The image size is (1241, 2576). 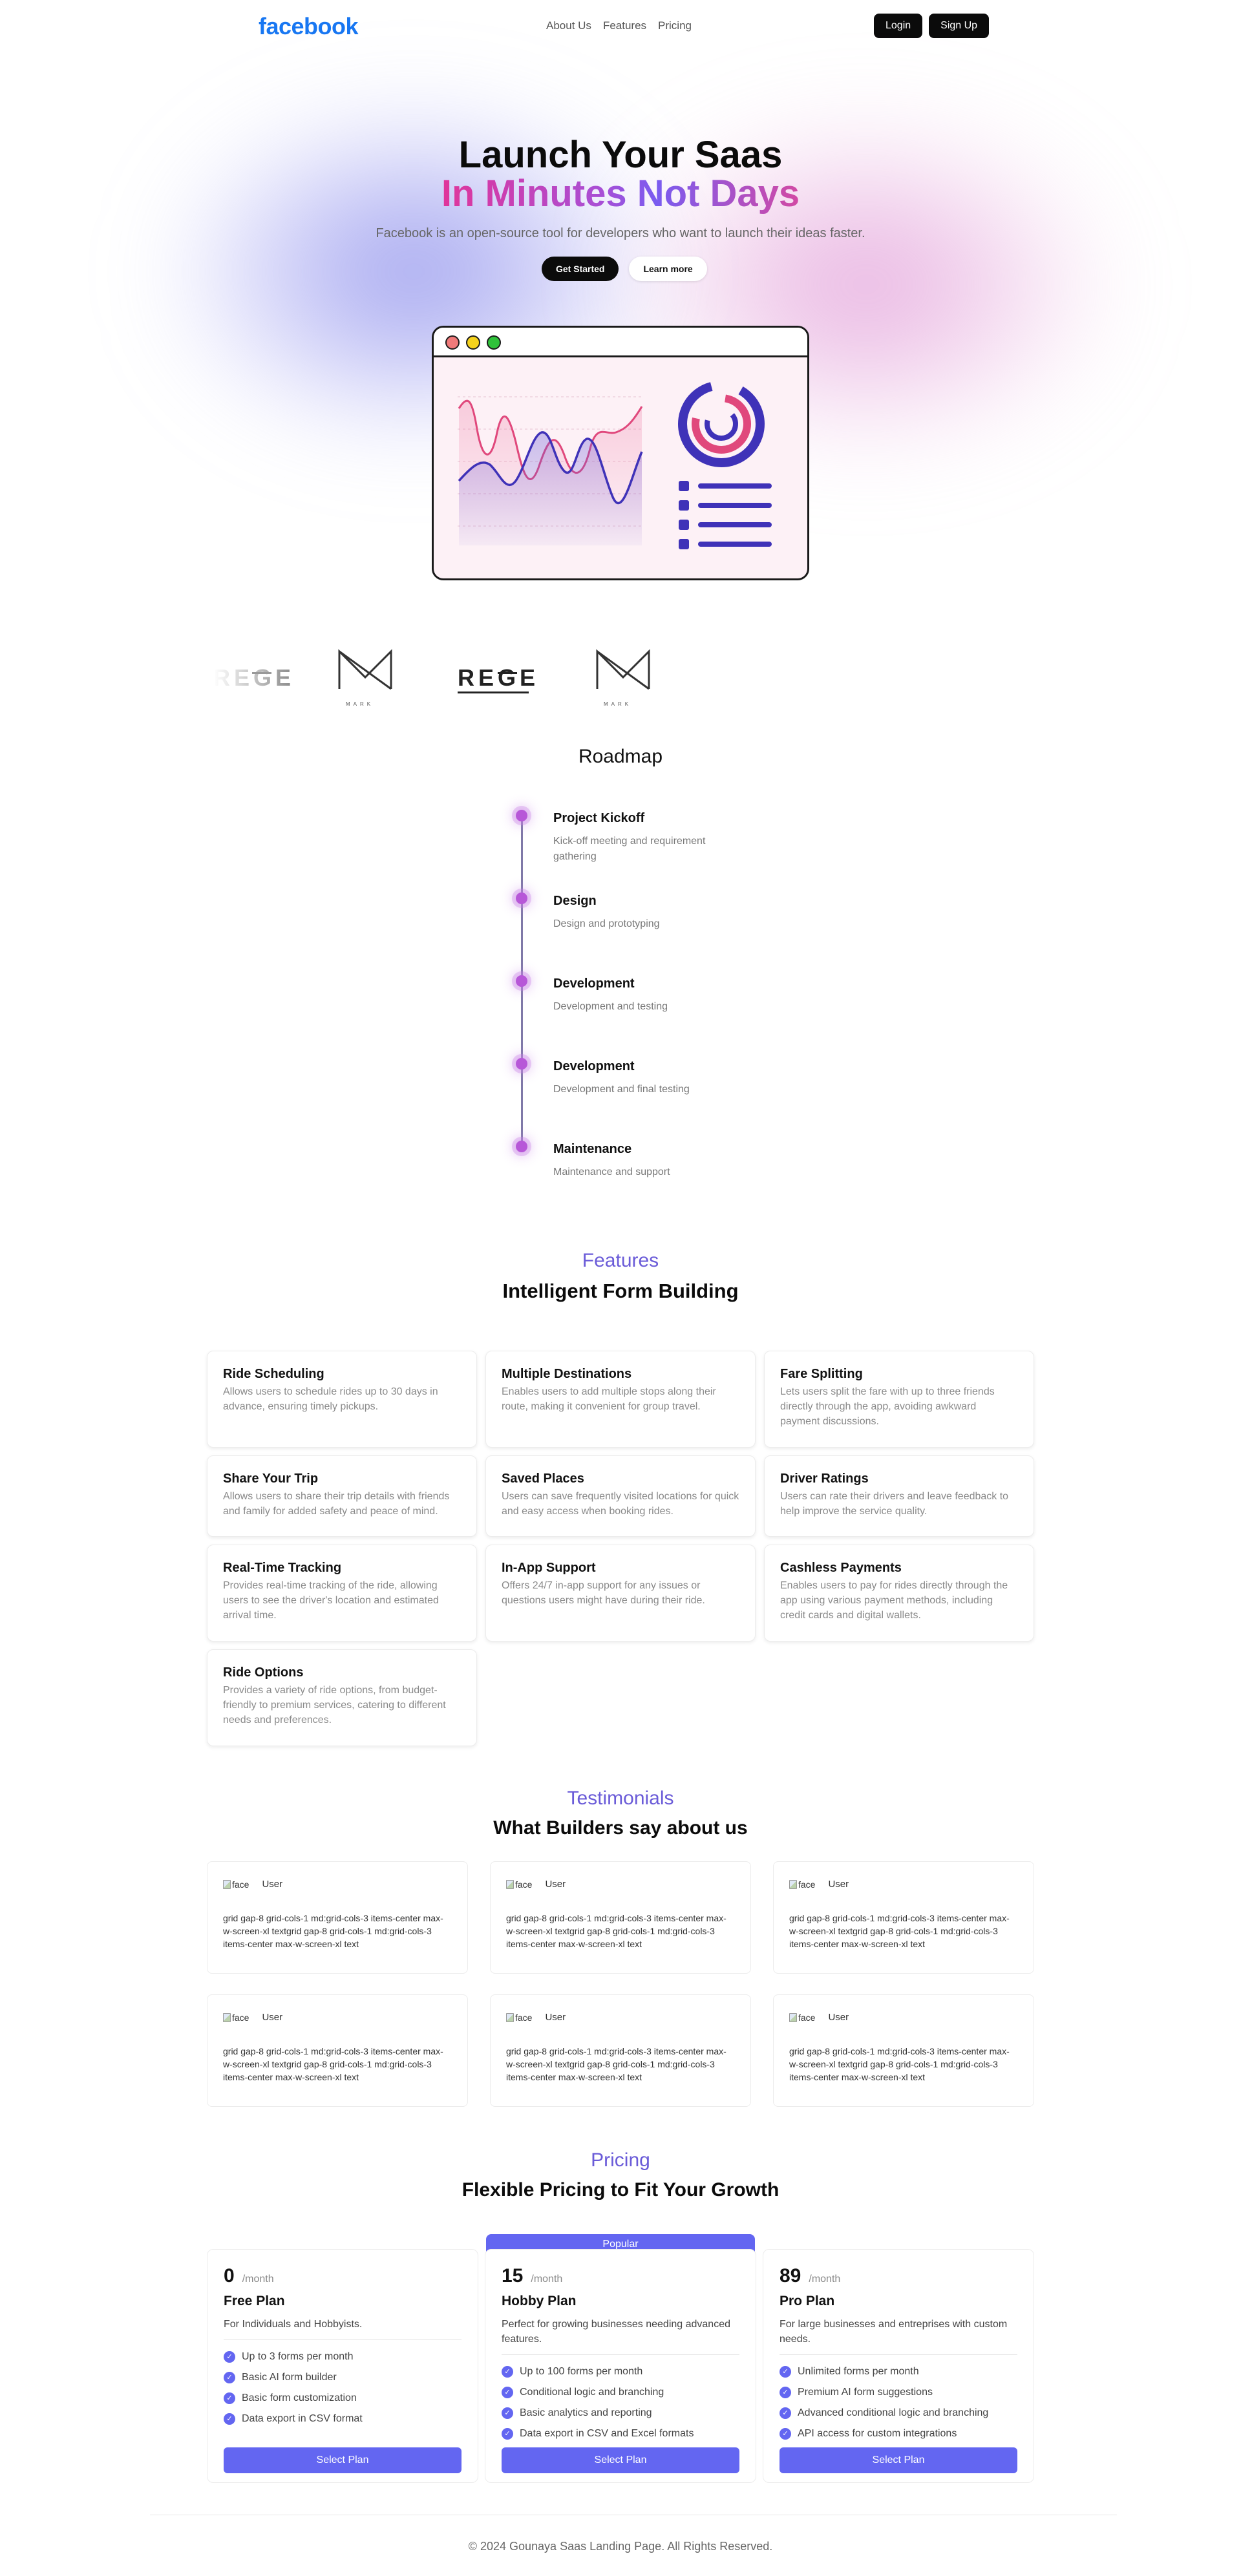 I want to click on plan-feature: ✓ Basic AI form builder, so click(x=342, y=2377).